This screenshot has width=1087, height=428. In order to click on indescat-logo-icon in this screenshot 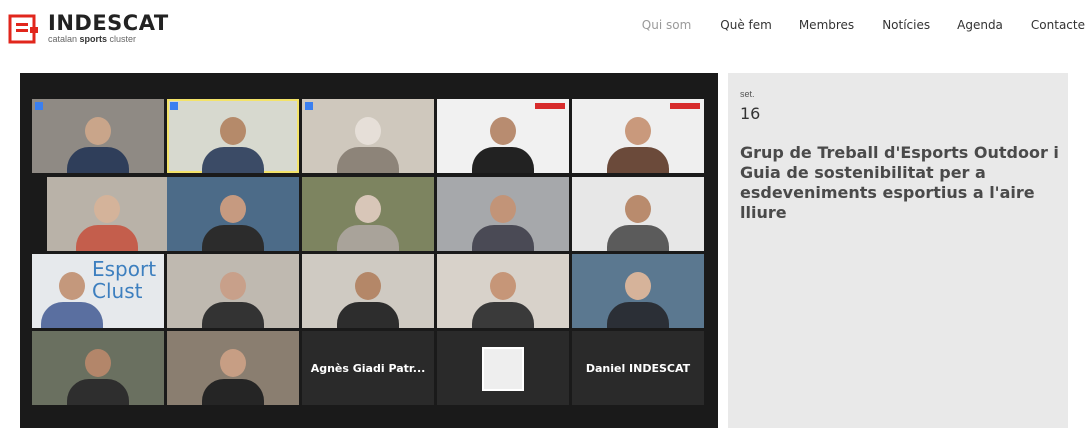, I will do `click(23, 28)`.